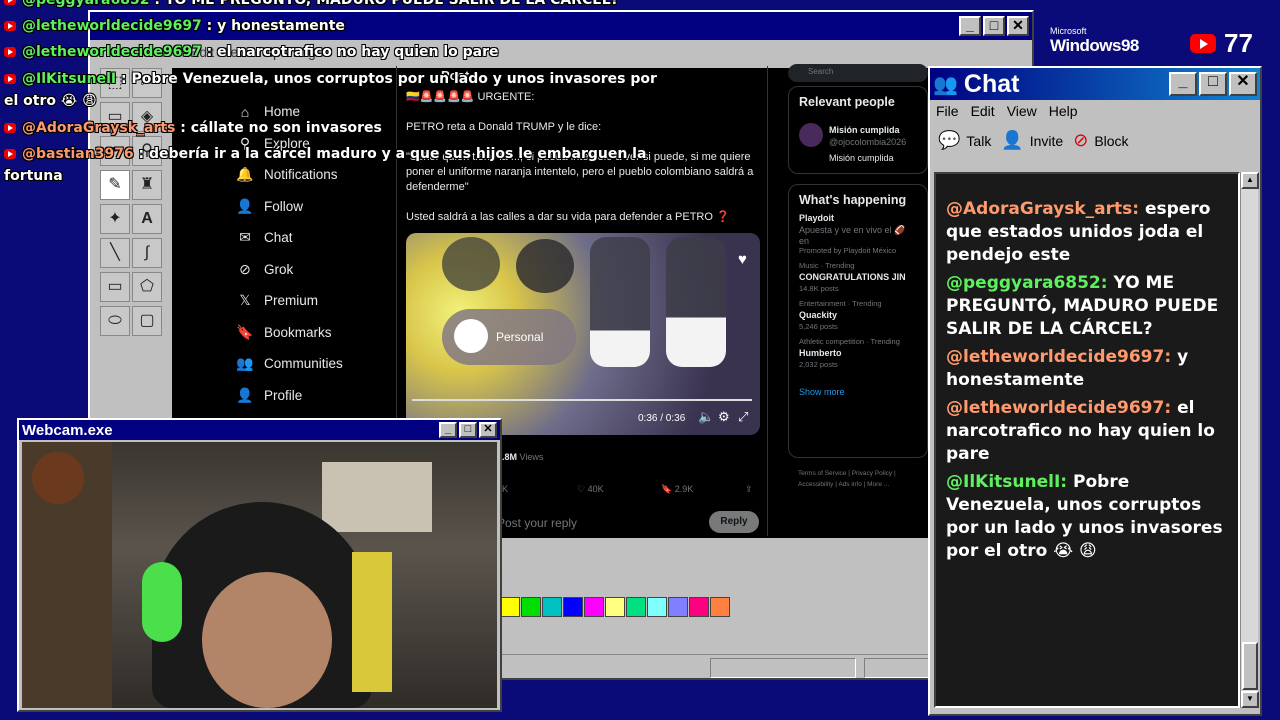  What do you see at coordinates (1081, 140) in the screenshot?
I see `block-icon: ⊘` at bounding box center [1081, 140].